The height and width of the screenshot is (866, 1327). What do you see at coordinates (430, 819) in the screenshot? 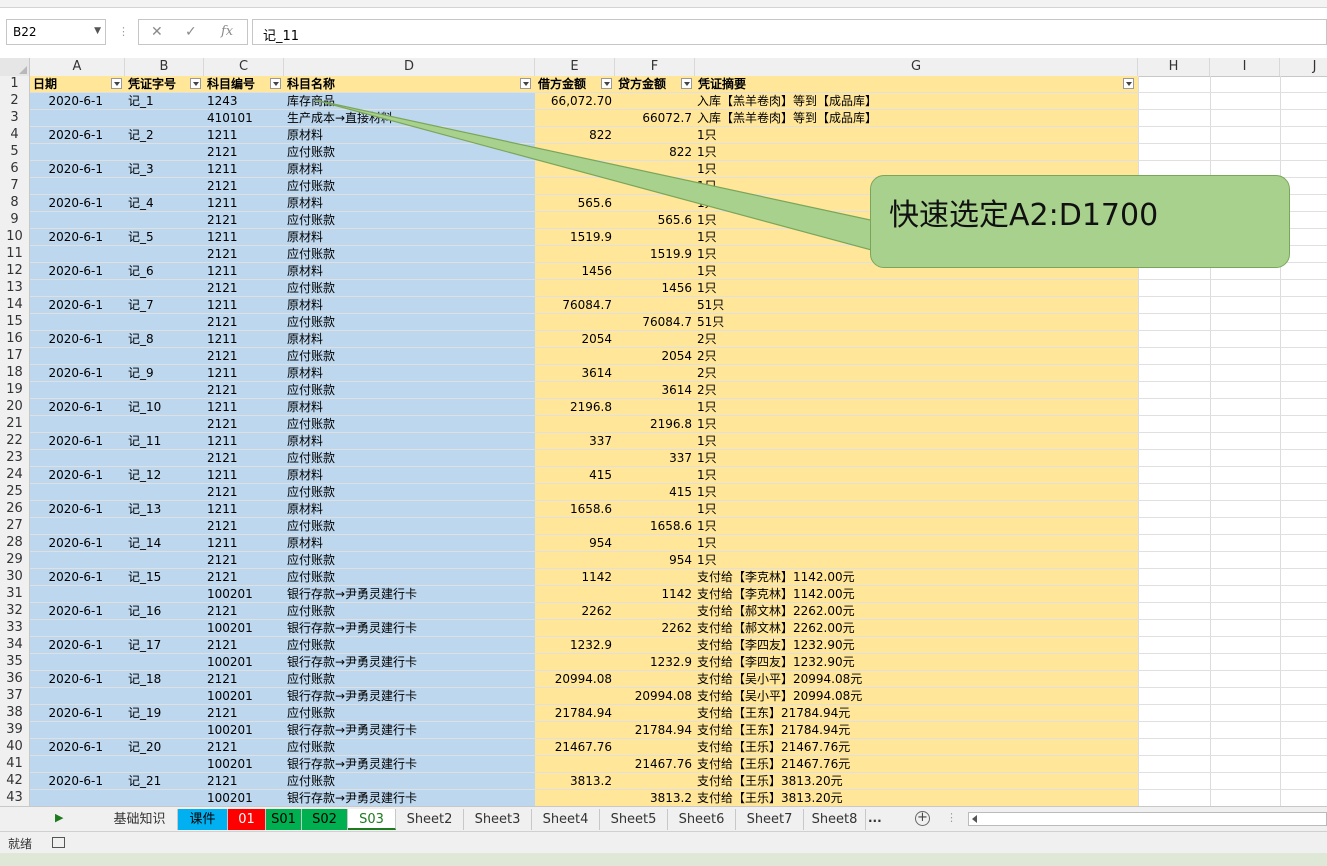
I see `sheet-tab: Sheet2` at bounding box center [430, 819].